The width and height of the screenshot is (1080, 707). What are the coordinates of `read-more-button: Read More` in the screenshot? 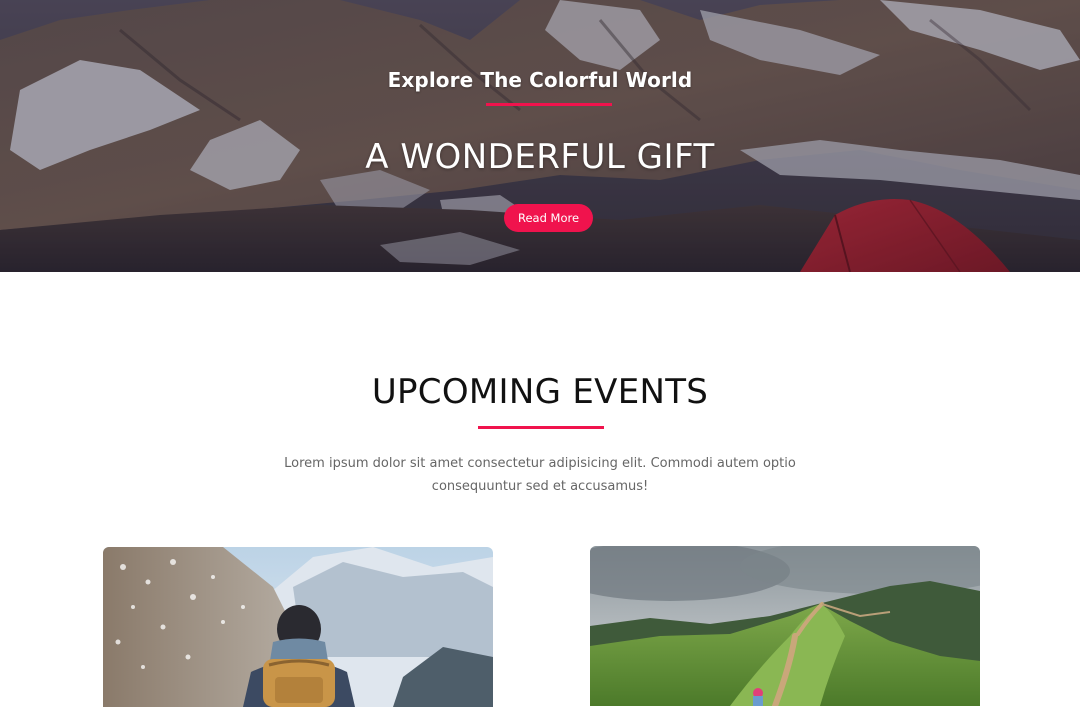 It's located at (548, 218).